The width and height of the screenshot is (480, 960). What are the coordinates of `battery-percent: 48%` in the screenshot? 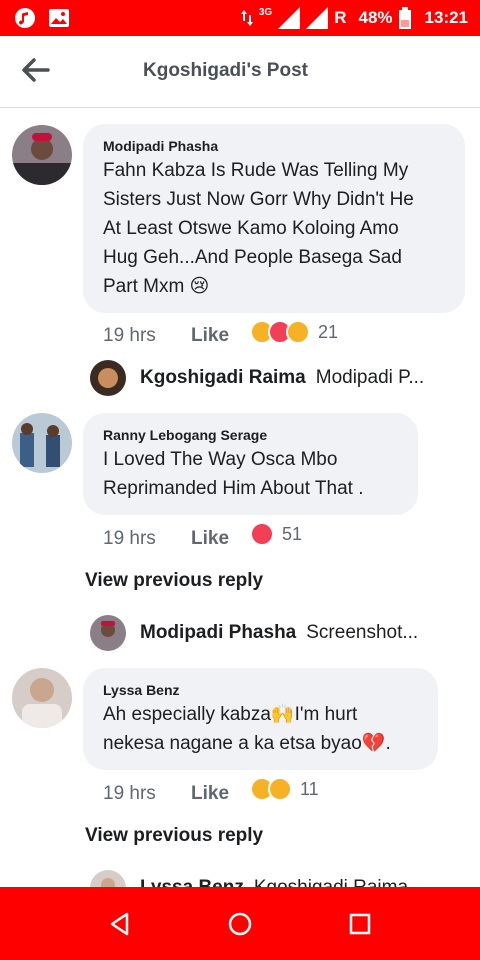 It's located at (375, 17).